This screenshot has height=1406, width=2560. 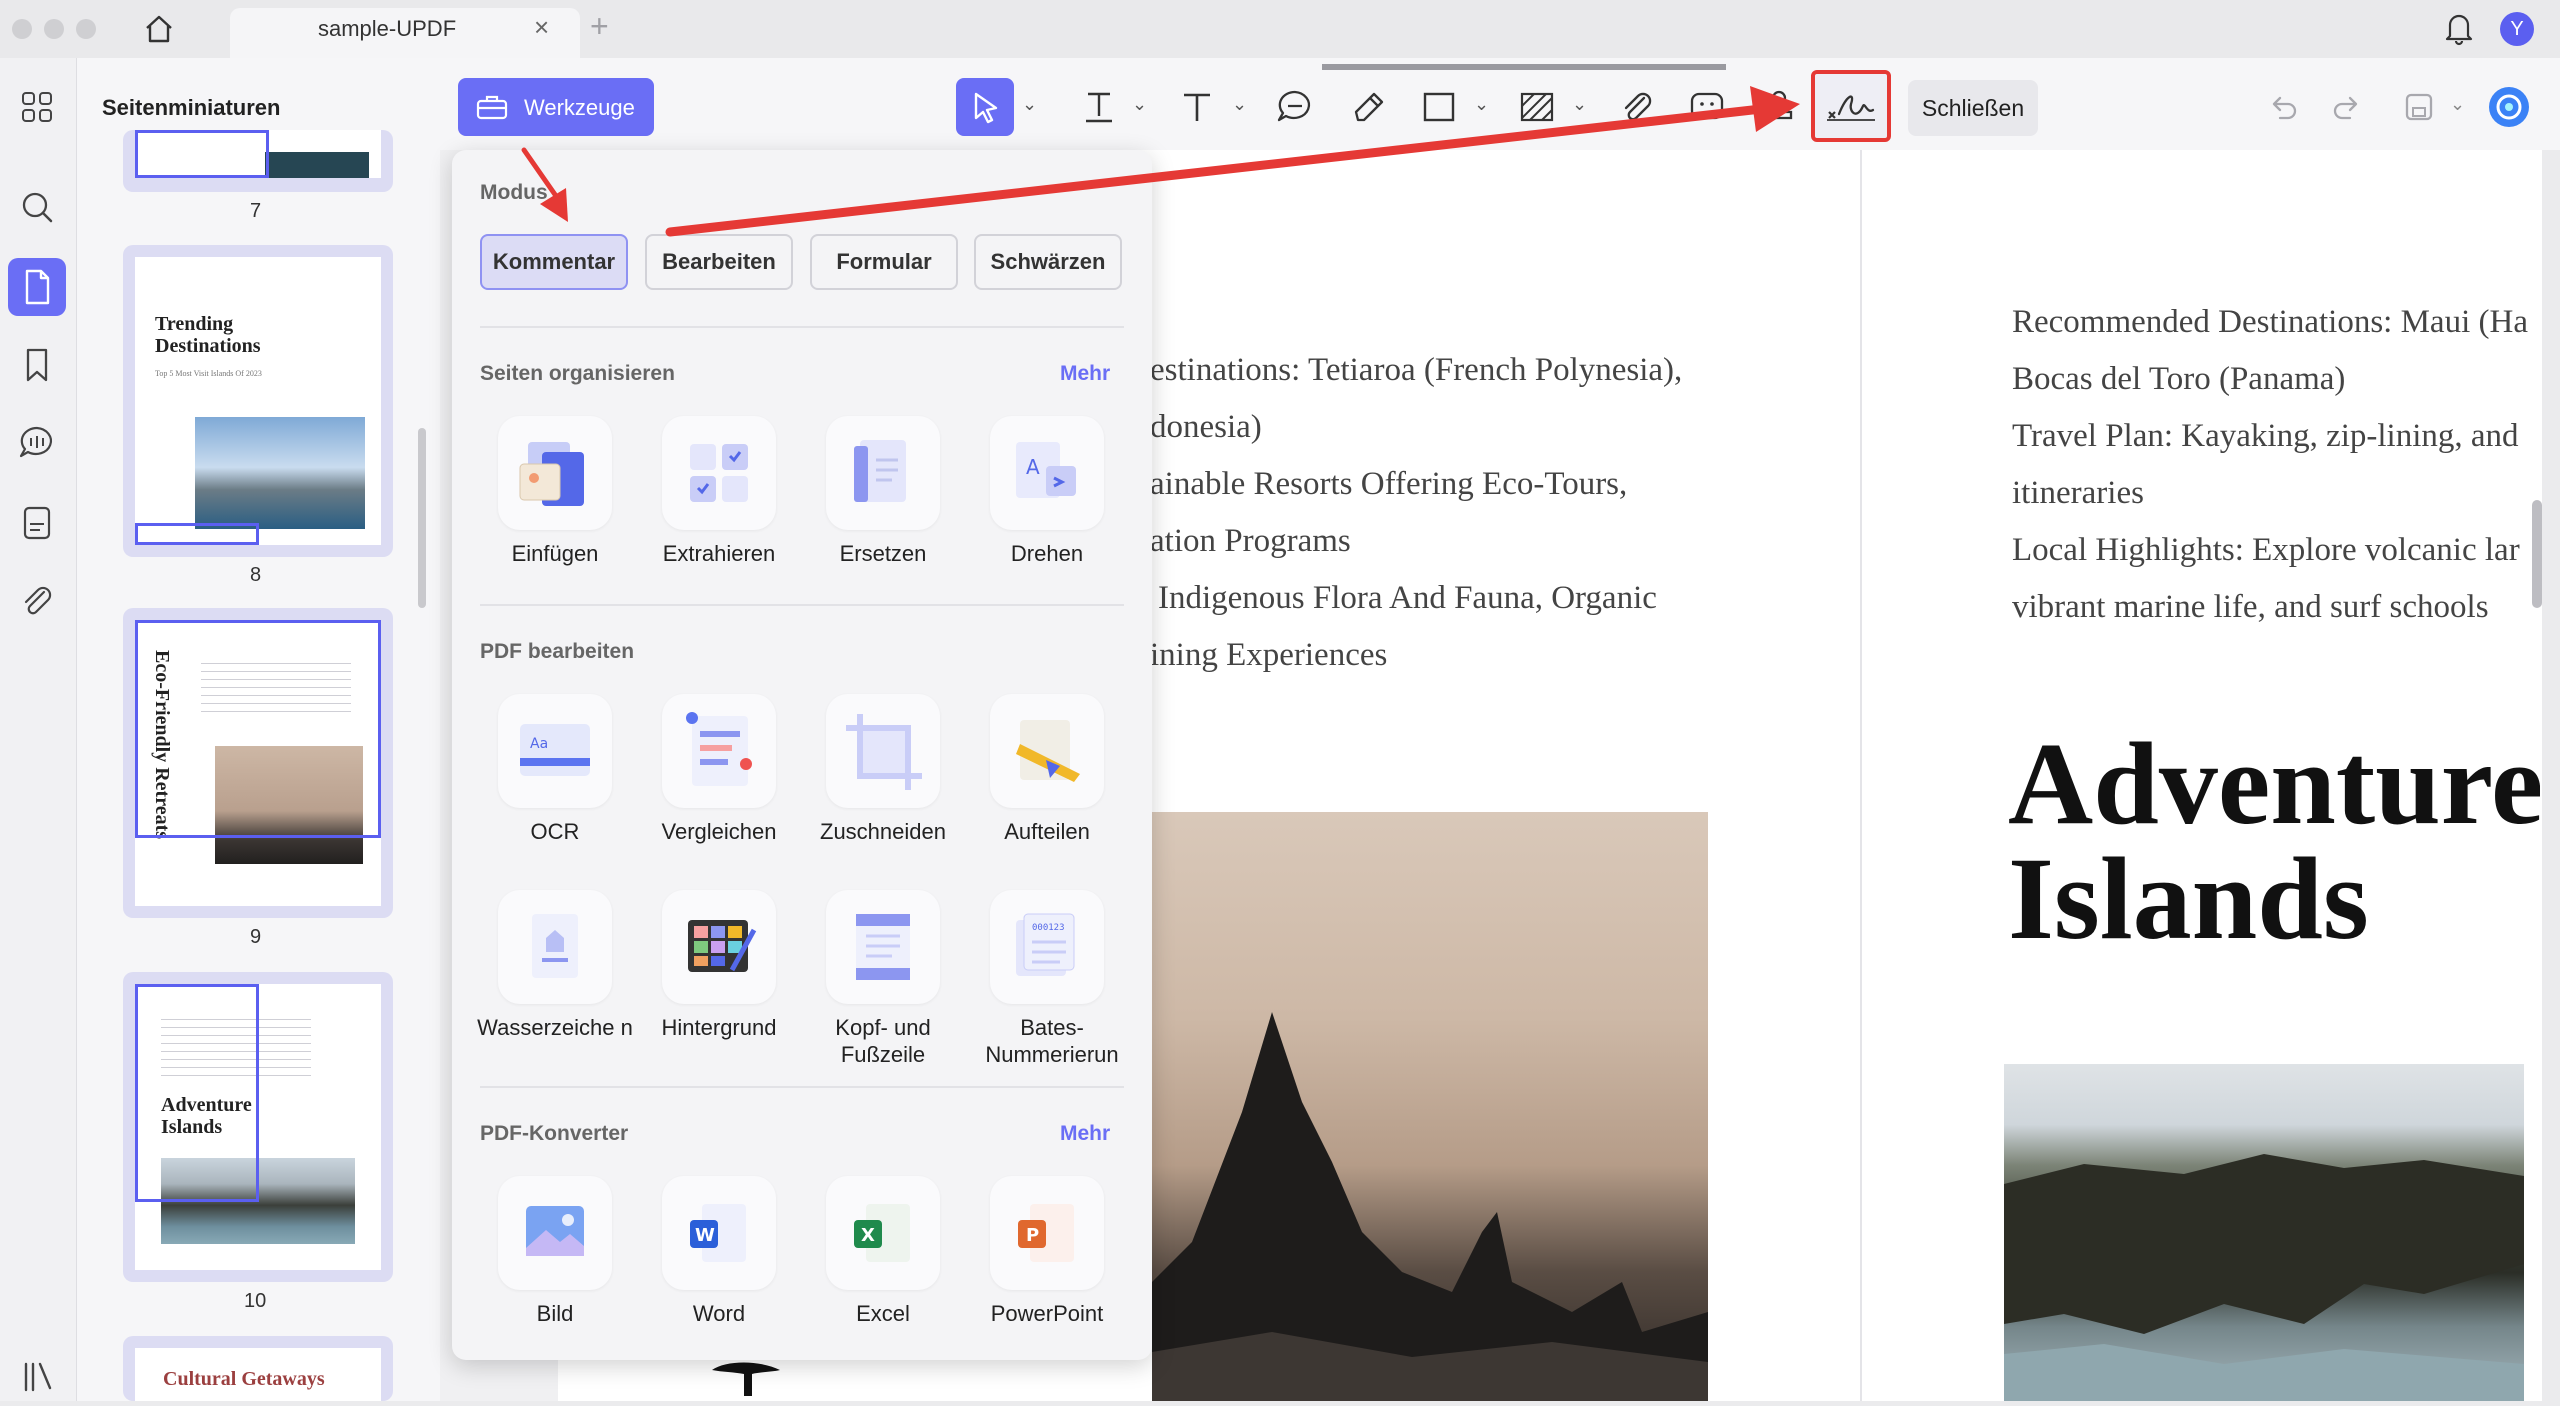 I want to click on text-underline-caret-icon: ⌄, so click(x=1139, y=104).